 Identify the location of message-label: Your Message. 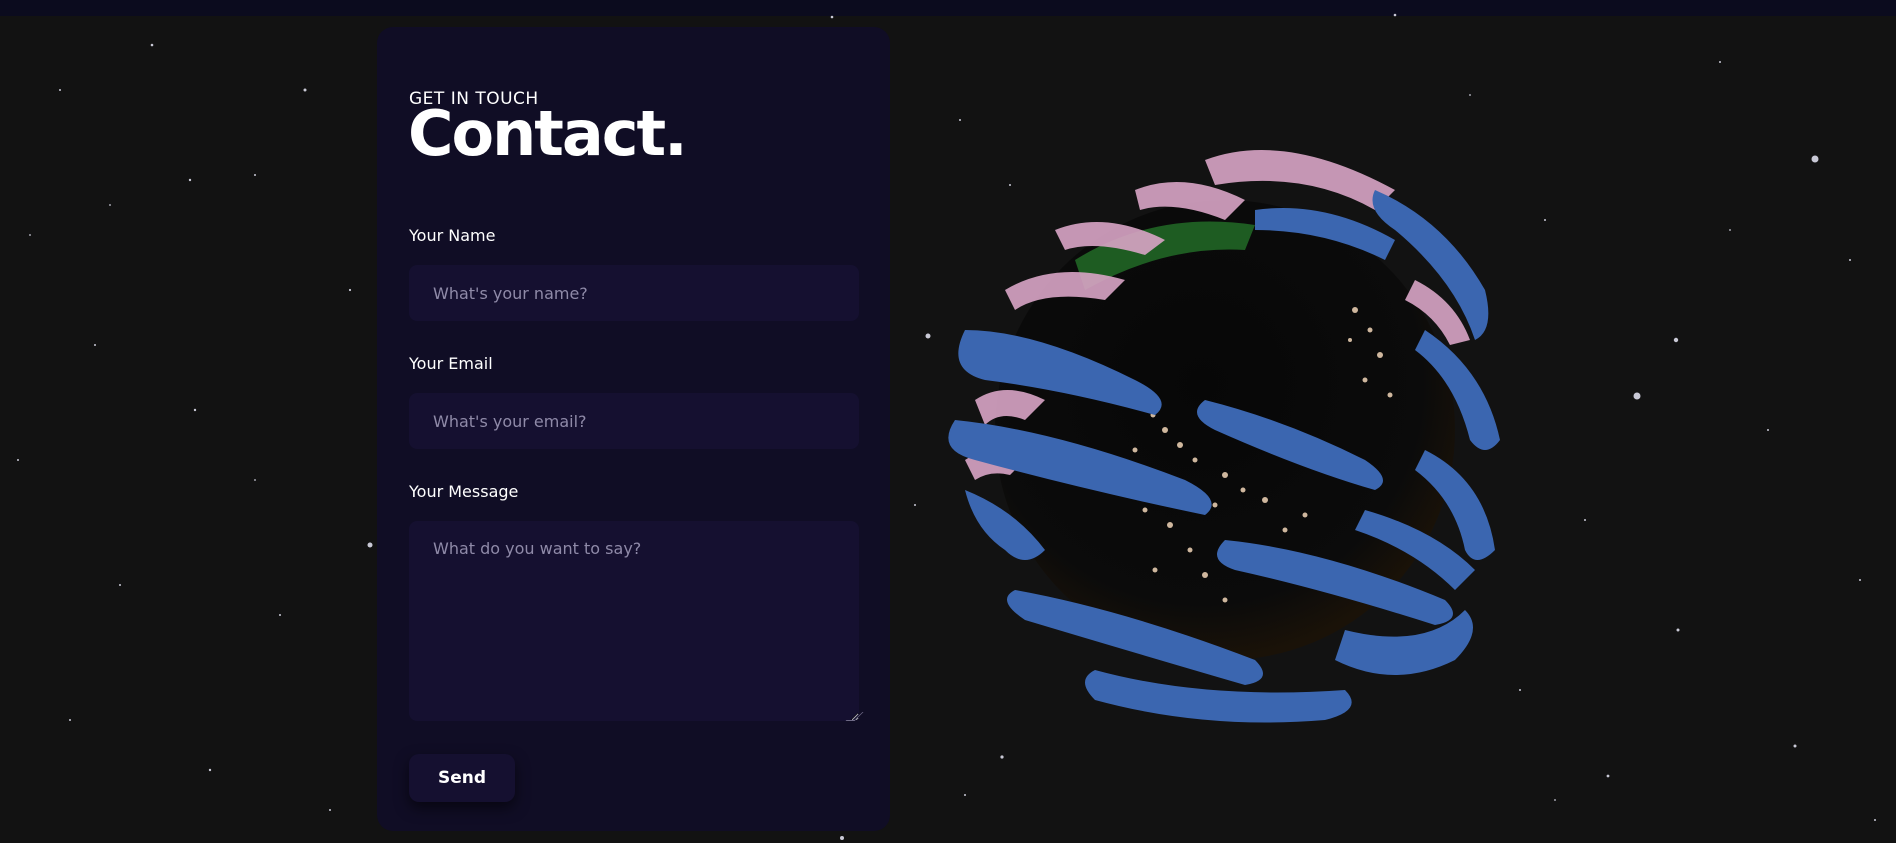
(464, 491).